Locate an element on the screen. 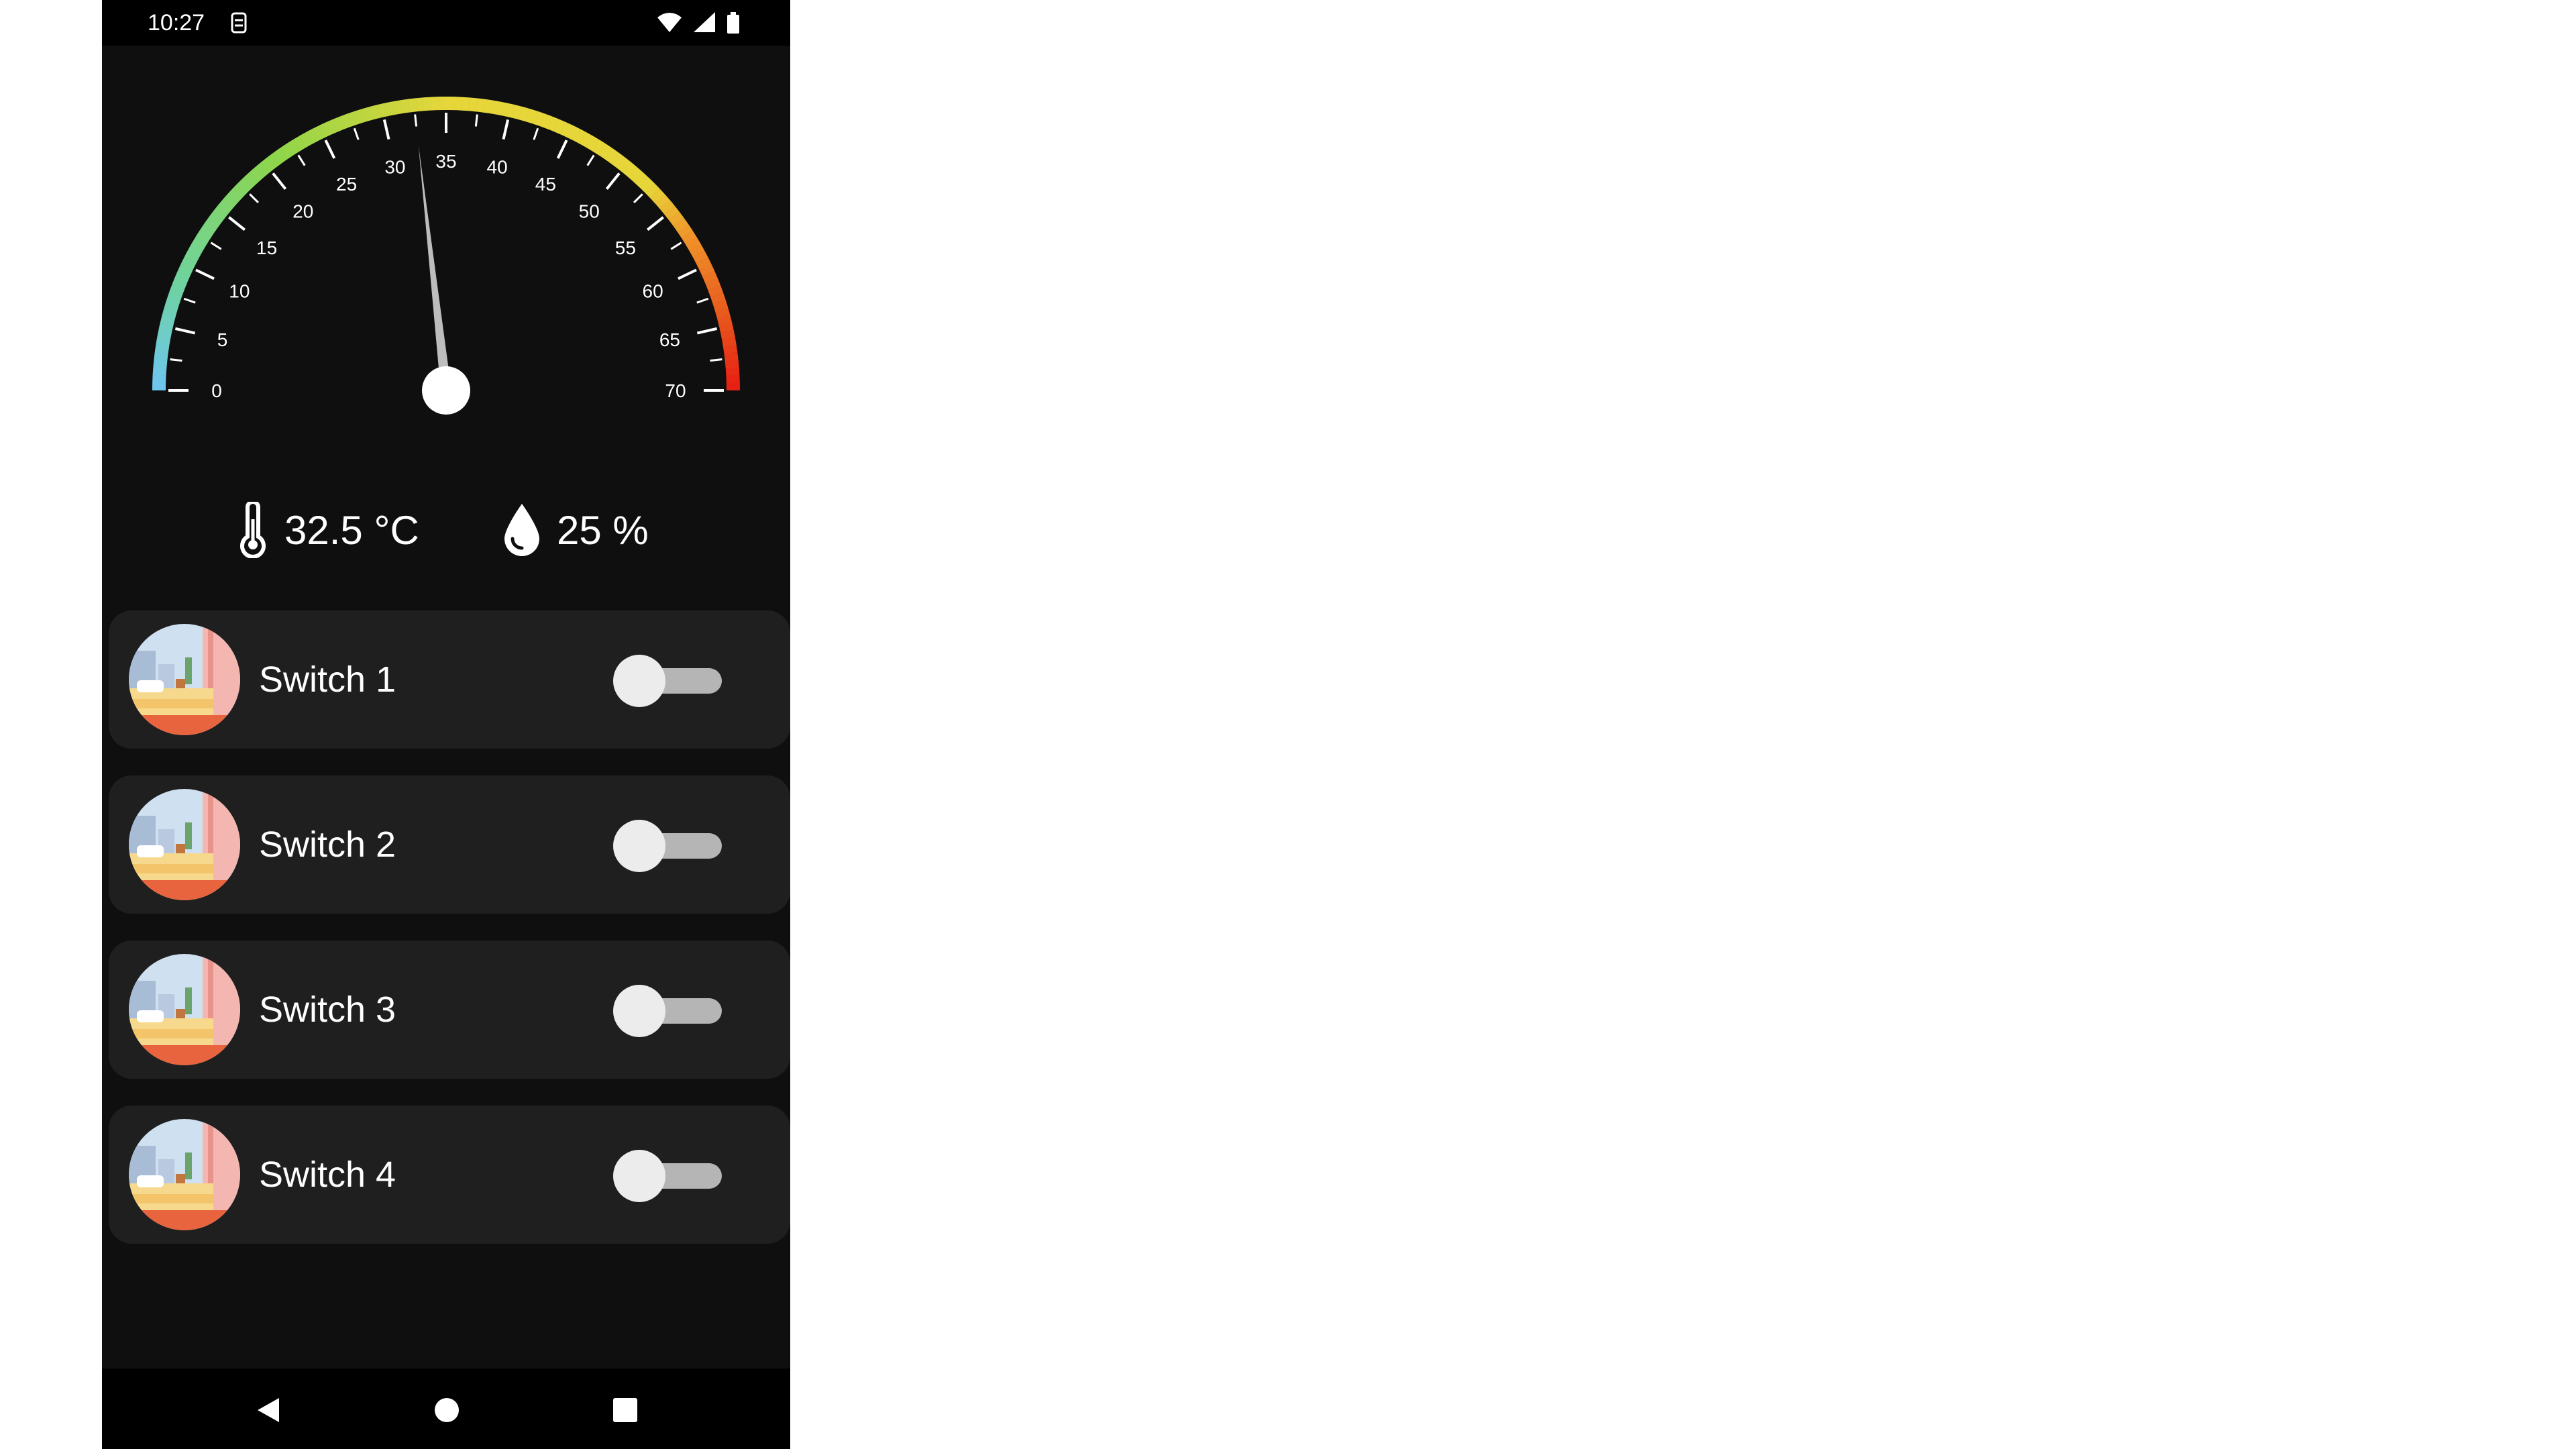  switch-label: Switch 3 is located at coordinates (327, 1009).